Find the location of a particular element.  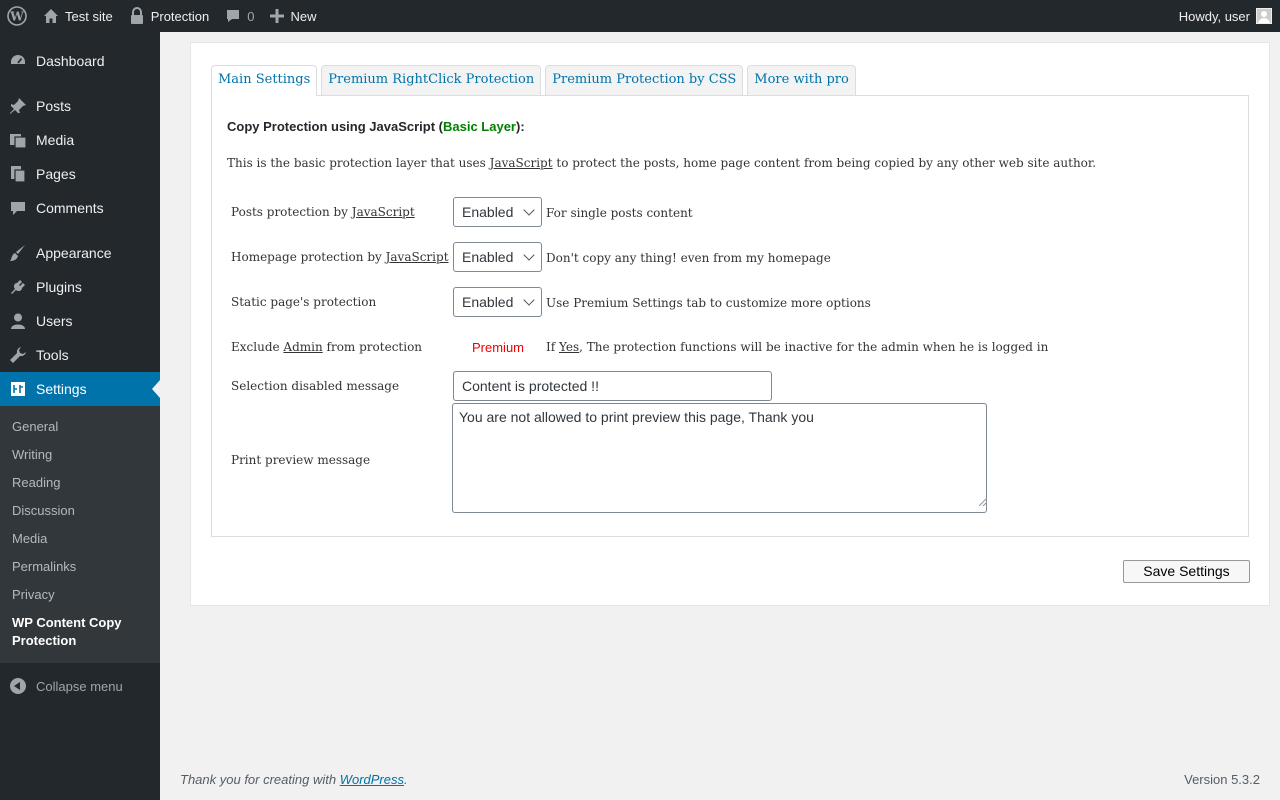

site-name-link: Test site is located at coordinates (78, 16).